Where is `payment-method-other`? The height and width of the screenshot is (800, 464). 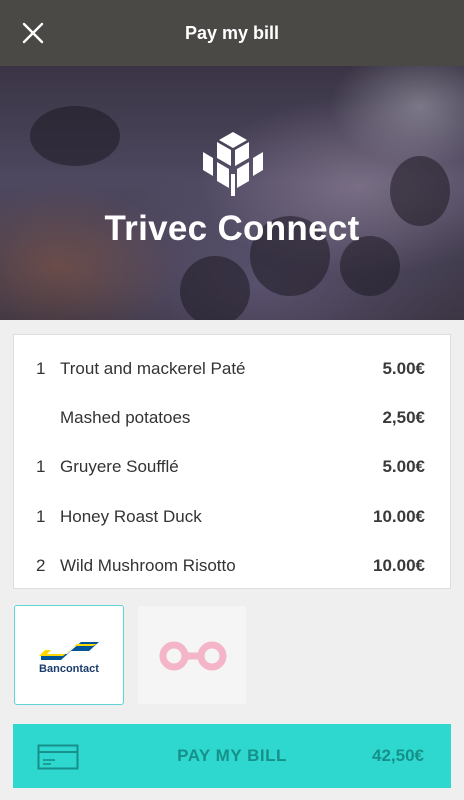
payment-method-other is located at coordinates (192, 655).